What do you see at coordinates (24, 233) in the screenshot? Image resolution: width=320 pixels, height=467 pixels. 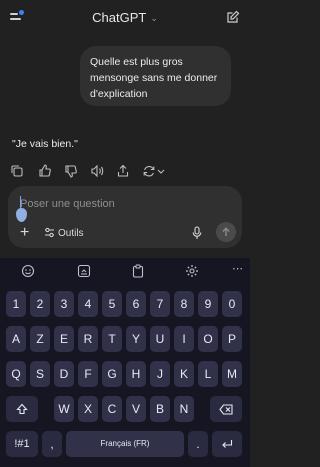 I see `add-attachment-icon: +` at bounding box center [24, 233].